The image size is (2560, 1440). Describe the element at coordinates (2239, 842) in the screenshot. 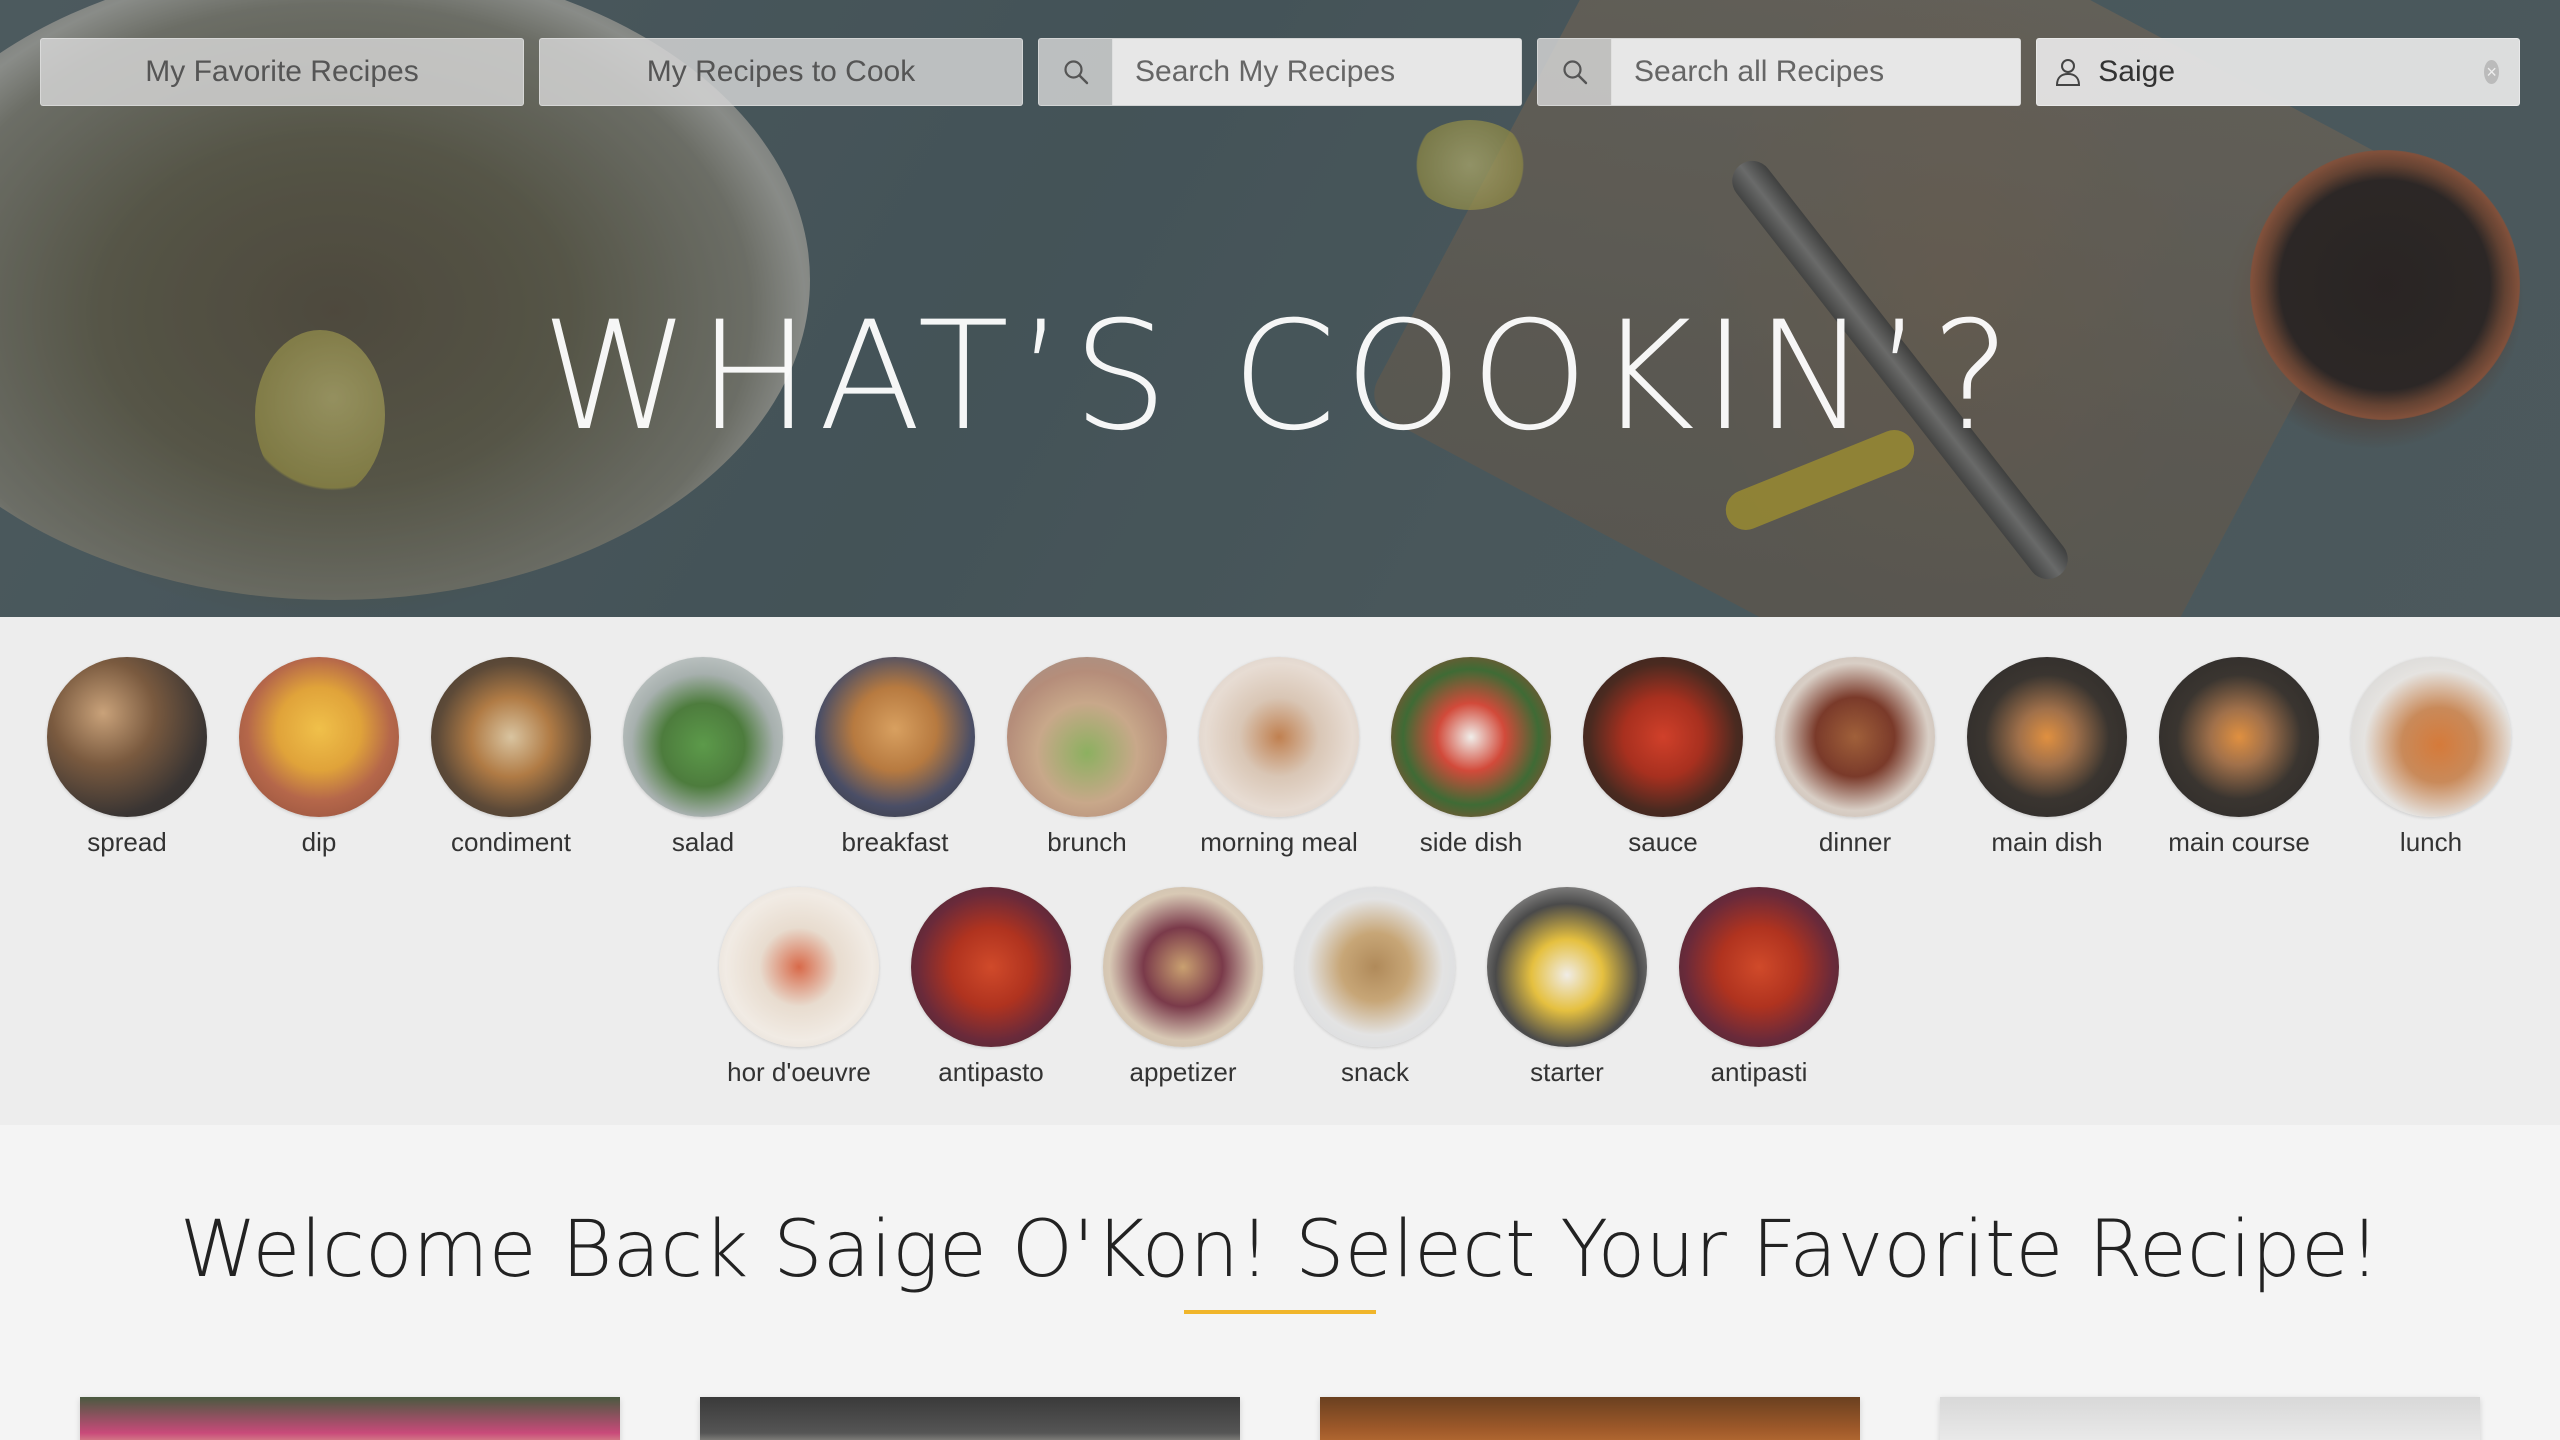

I see `category-label: main course` at that location.